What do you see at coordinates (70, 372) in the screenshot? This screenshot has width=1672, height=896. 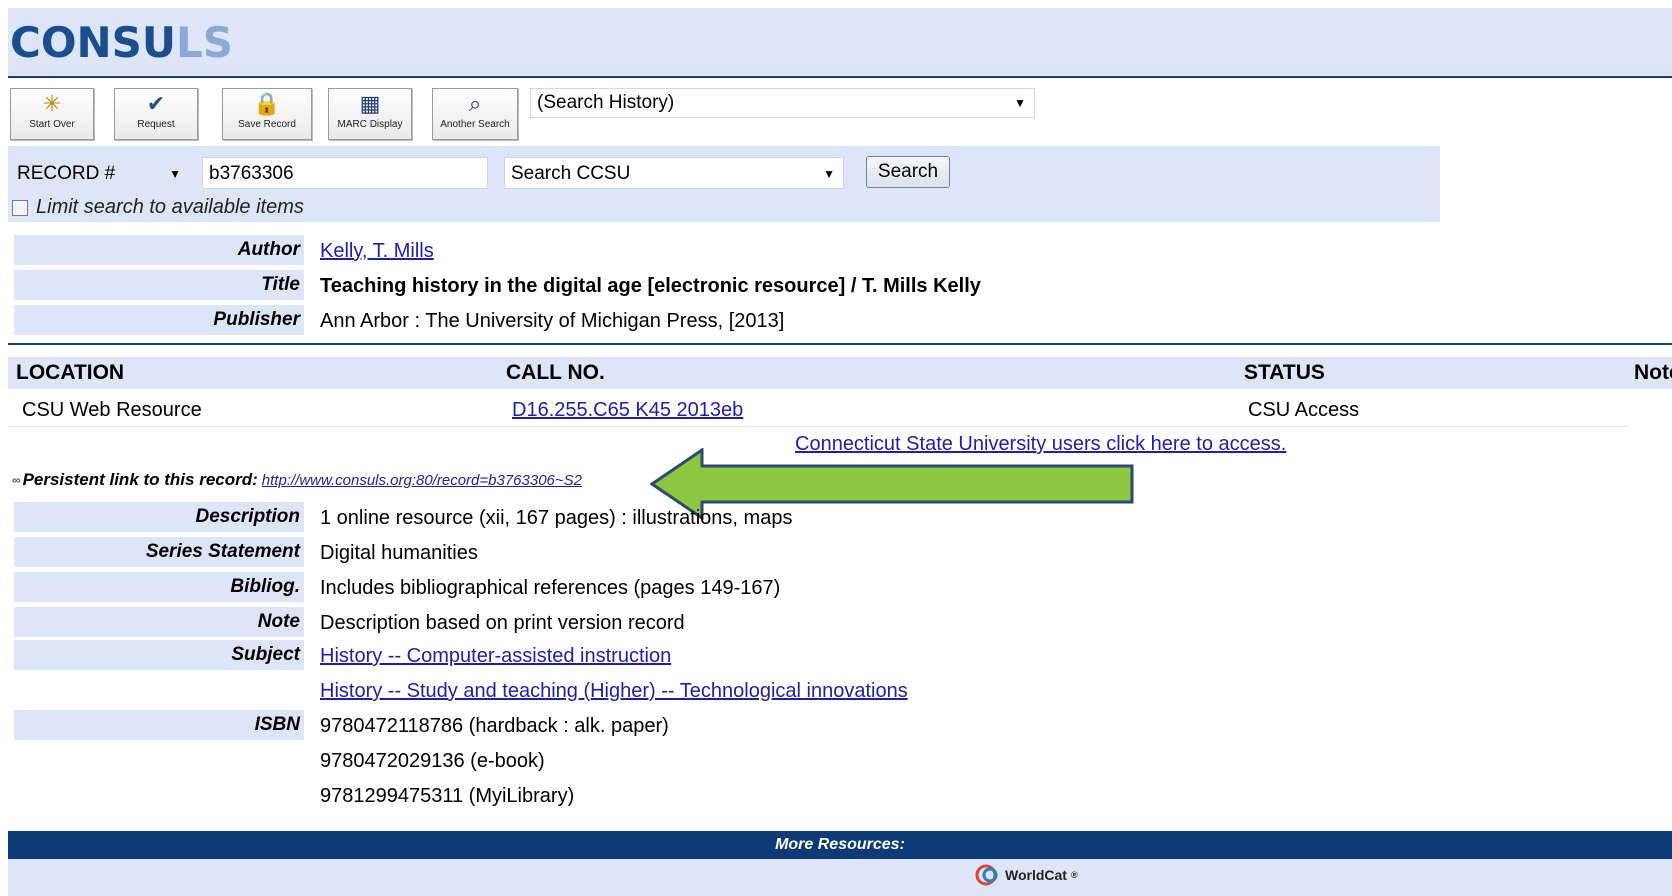 I see `location-header: LOCATION` at bounding box center [70, 372].